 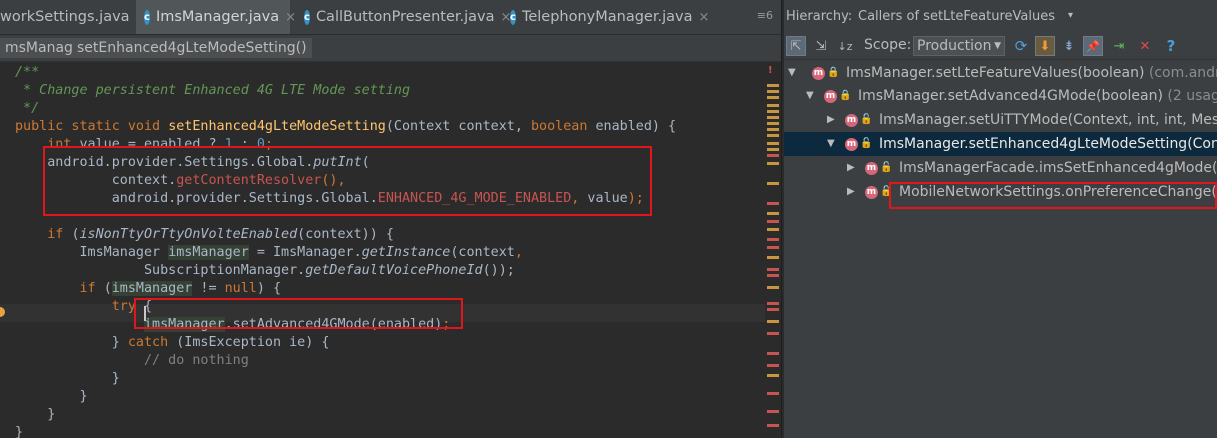 I want to click on tab-overflow-icon: ≡6, so click(x=765, y=15).